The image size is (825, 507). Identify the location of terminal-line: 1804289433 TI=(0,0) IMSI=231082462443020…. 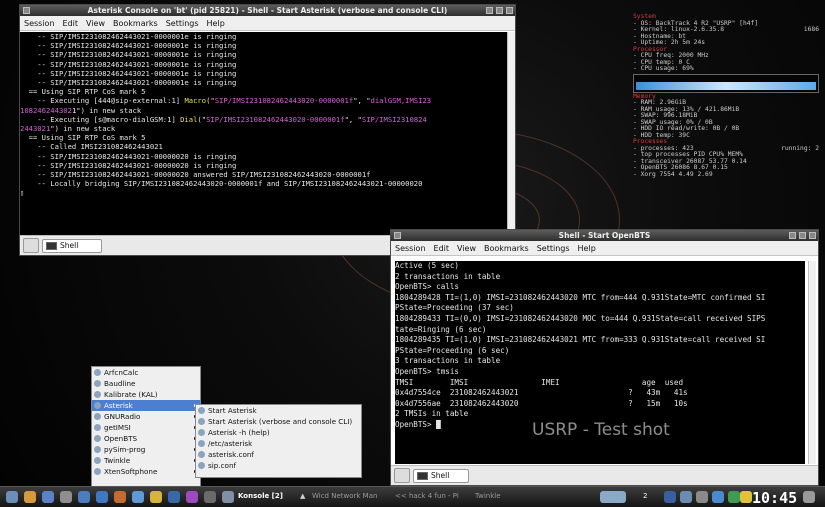
(580, 318).